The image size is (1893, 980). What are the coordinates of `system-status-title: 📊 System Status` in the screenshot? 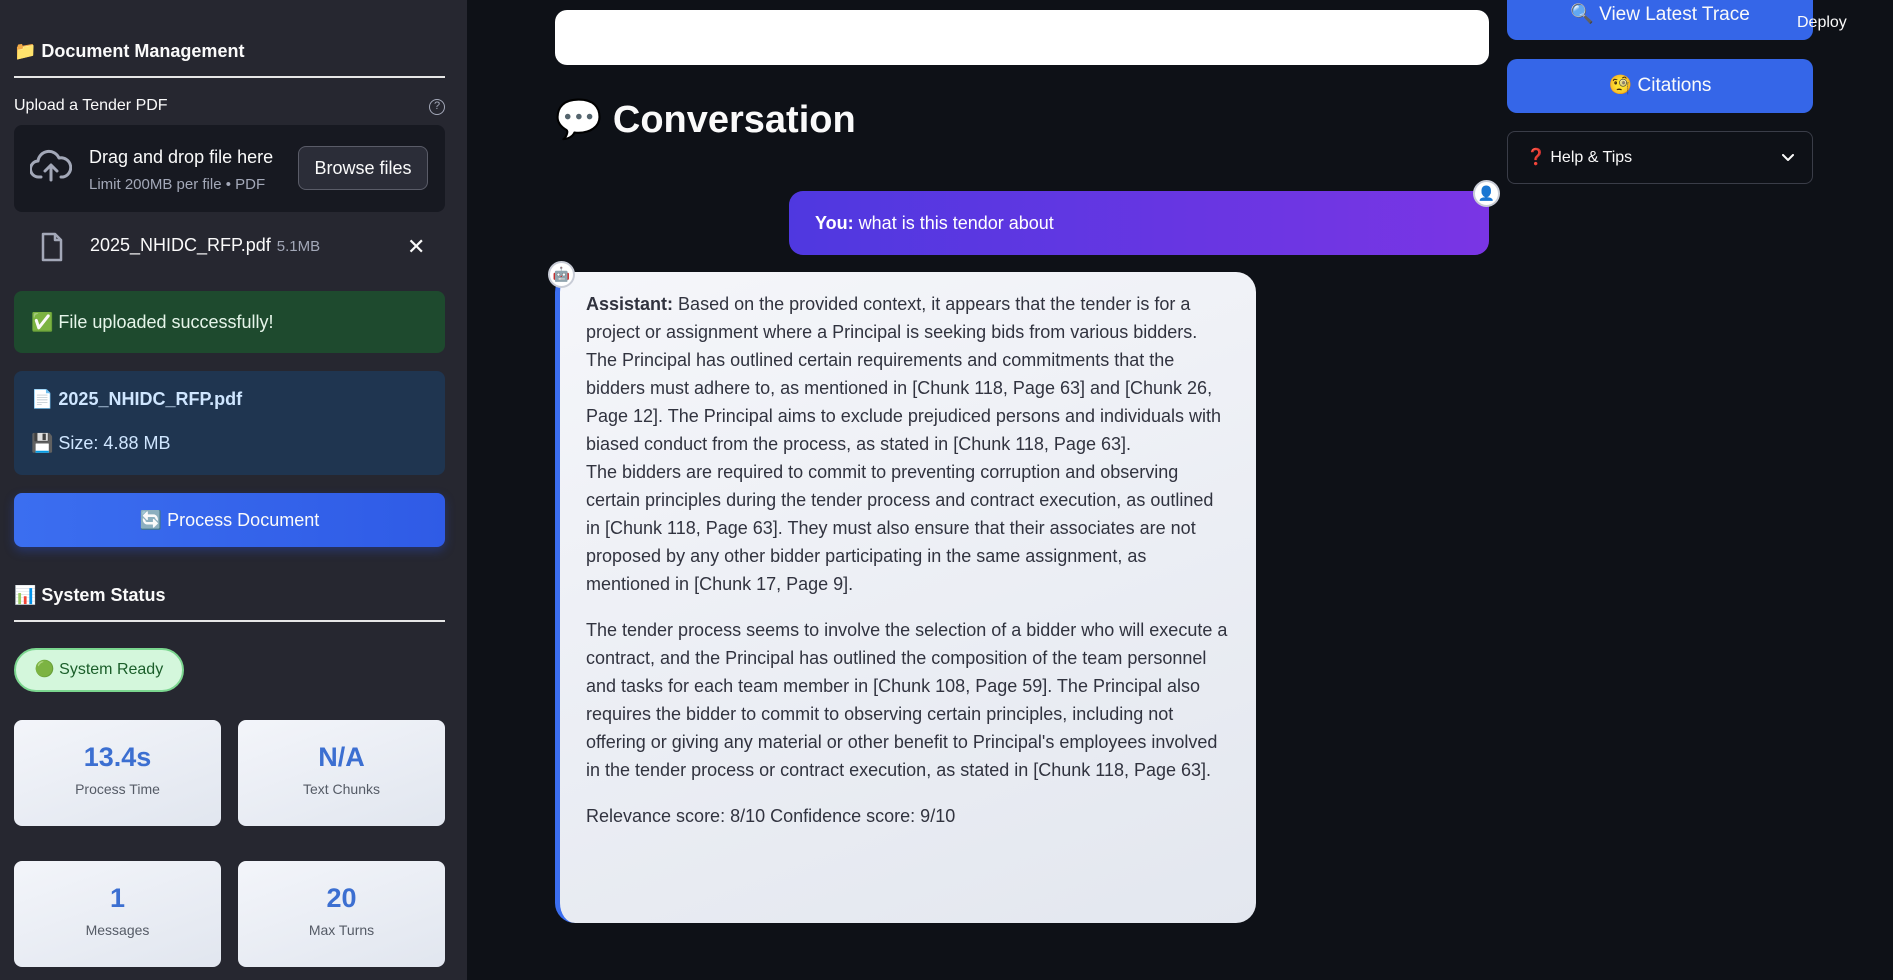 It's located at (229, 603).